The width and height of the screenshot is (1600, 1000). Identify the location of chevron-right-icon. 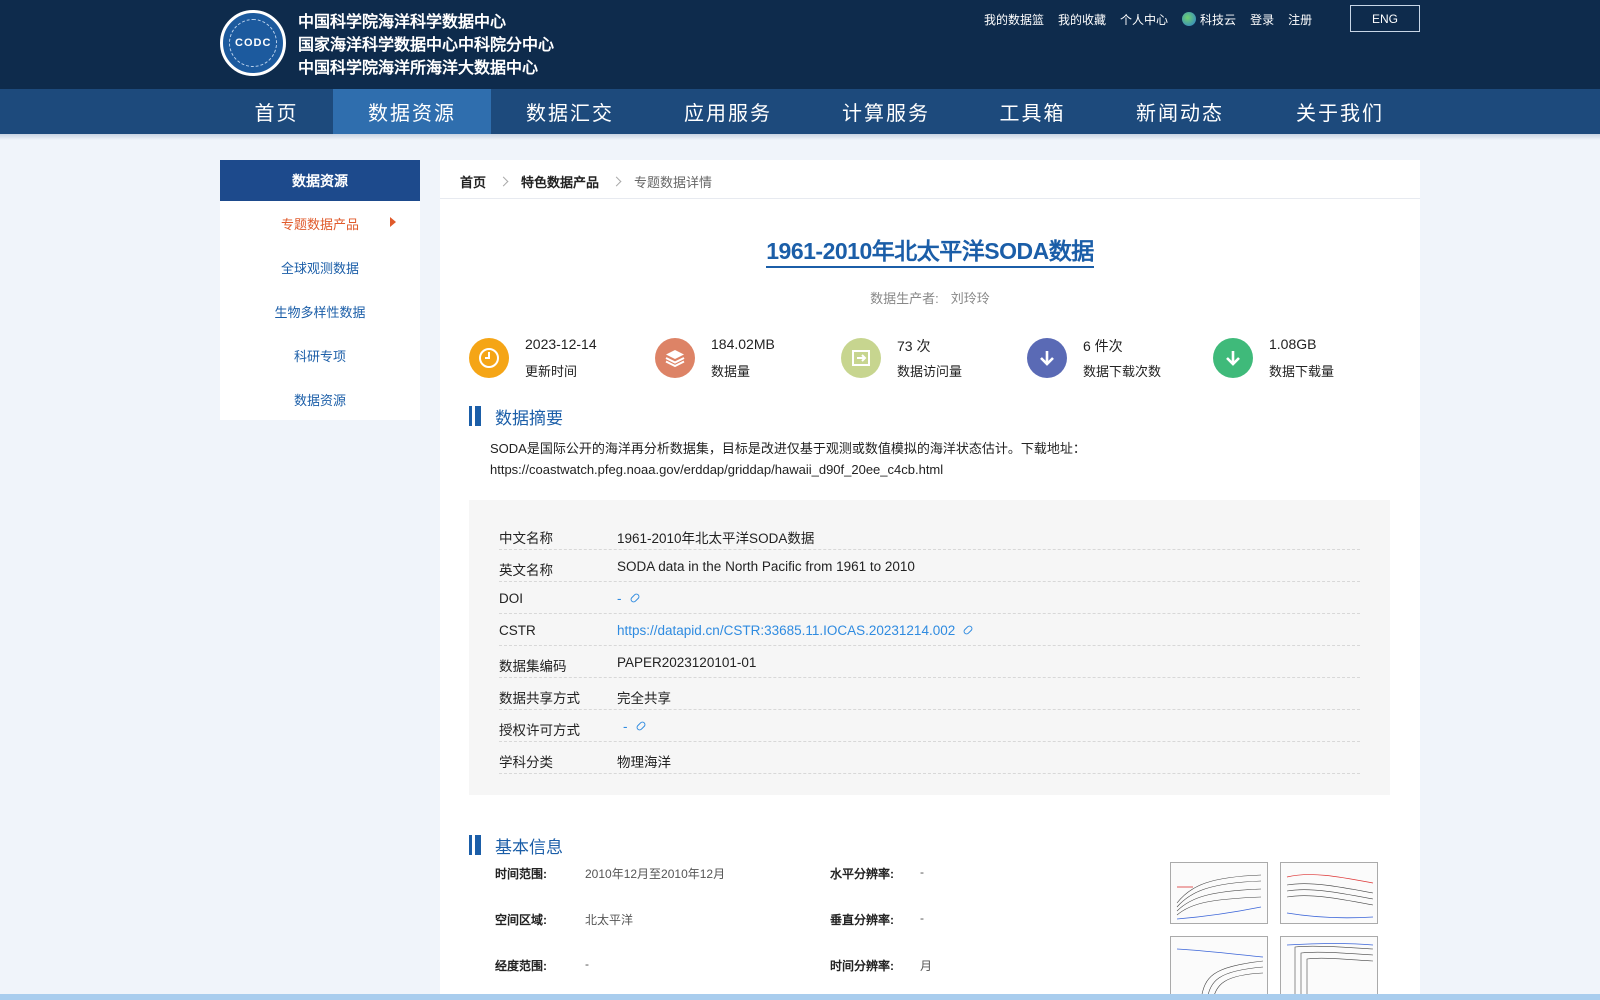
(616, 181).